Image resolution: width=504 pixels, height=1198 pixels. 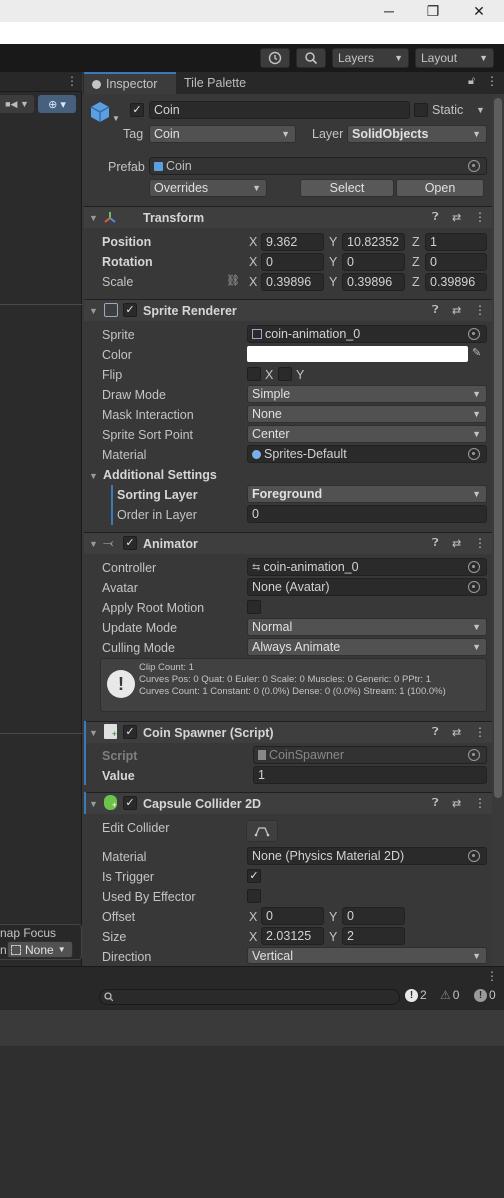 What do you see at coordinates (367, 955) in the screenshot?
I see `direction-dropdown: Vertical ▼` at bounding box center [367, 955].